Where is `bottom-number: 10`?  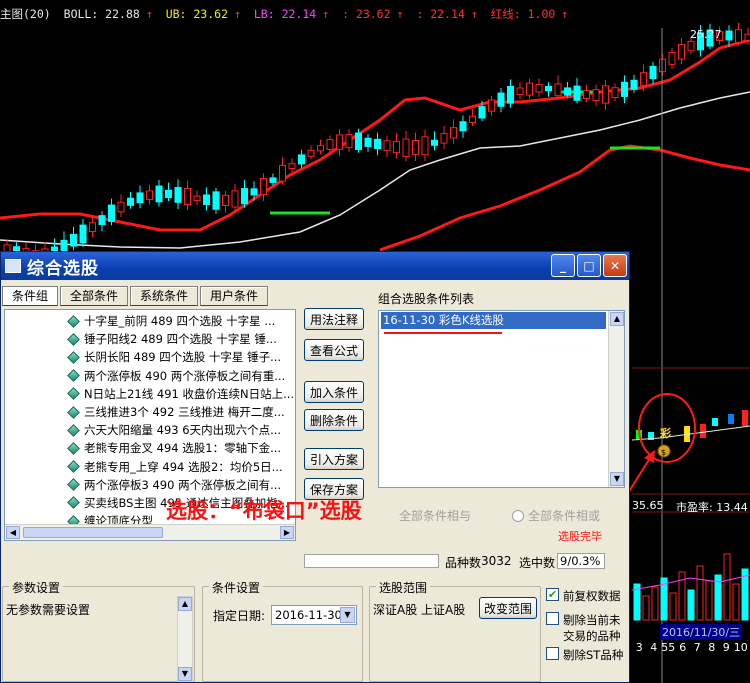
bottom-number: 10 is located at coordinates (740, 647).